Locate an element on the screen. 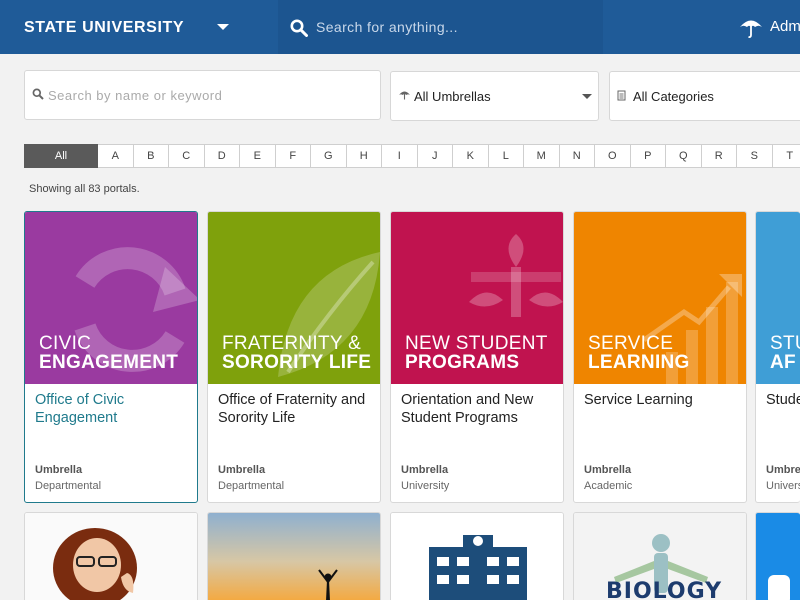  category-filter-value: All Categories is located at coordinates (673, 96).